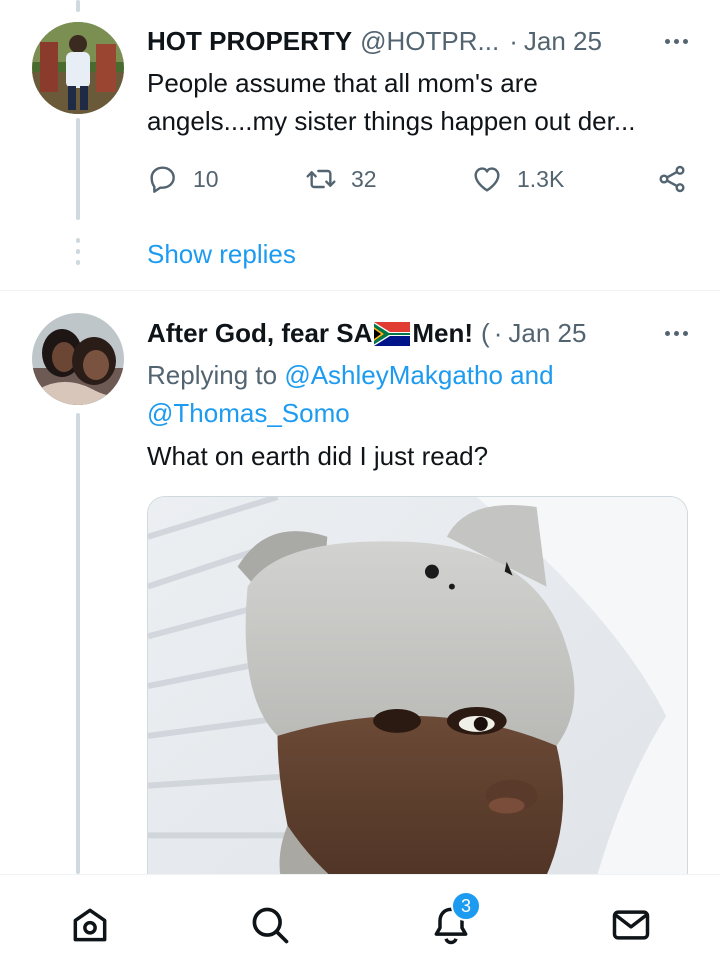 The height and width of the screenshot is (975, 720). I want to click on thread-dots, so click(78, 254).